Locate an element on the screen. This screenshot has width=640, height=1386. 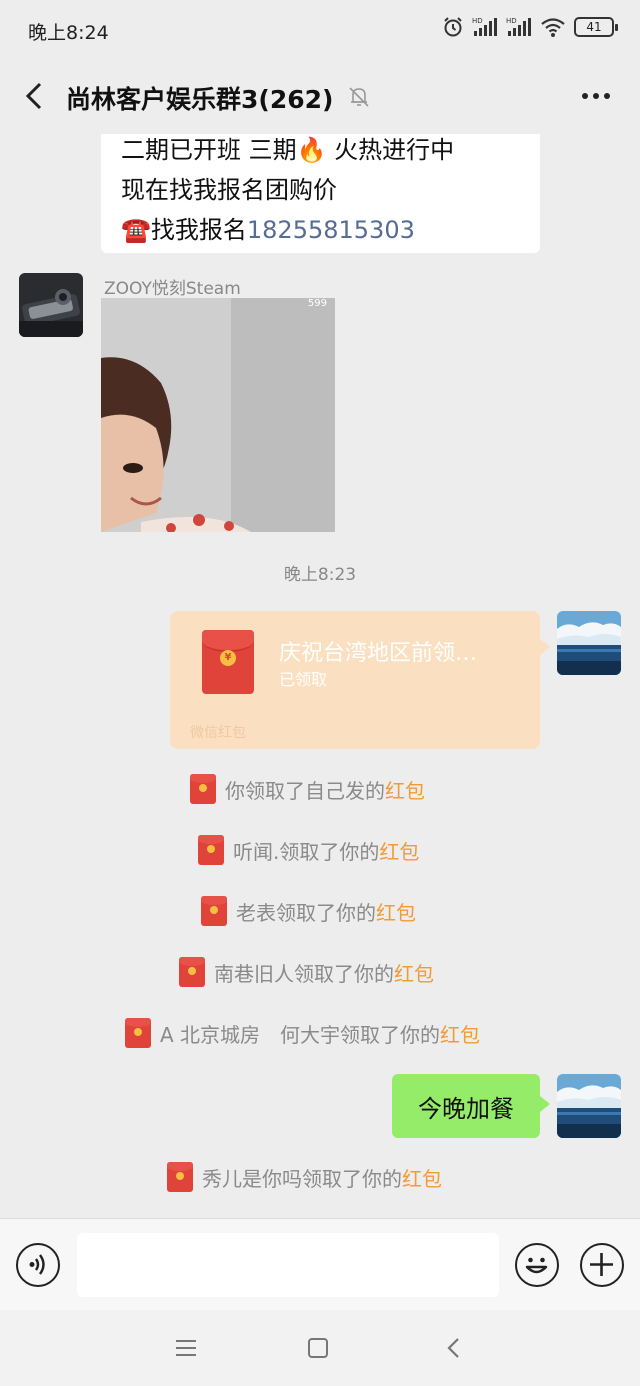
nav-back-icon is located at coordinates (454, 1348).